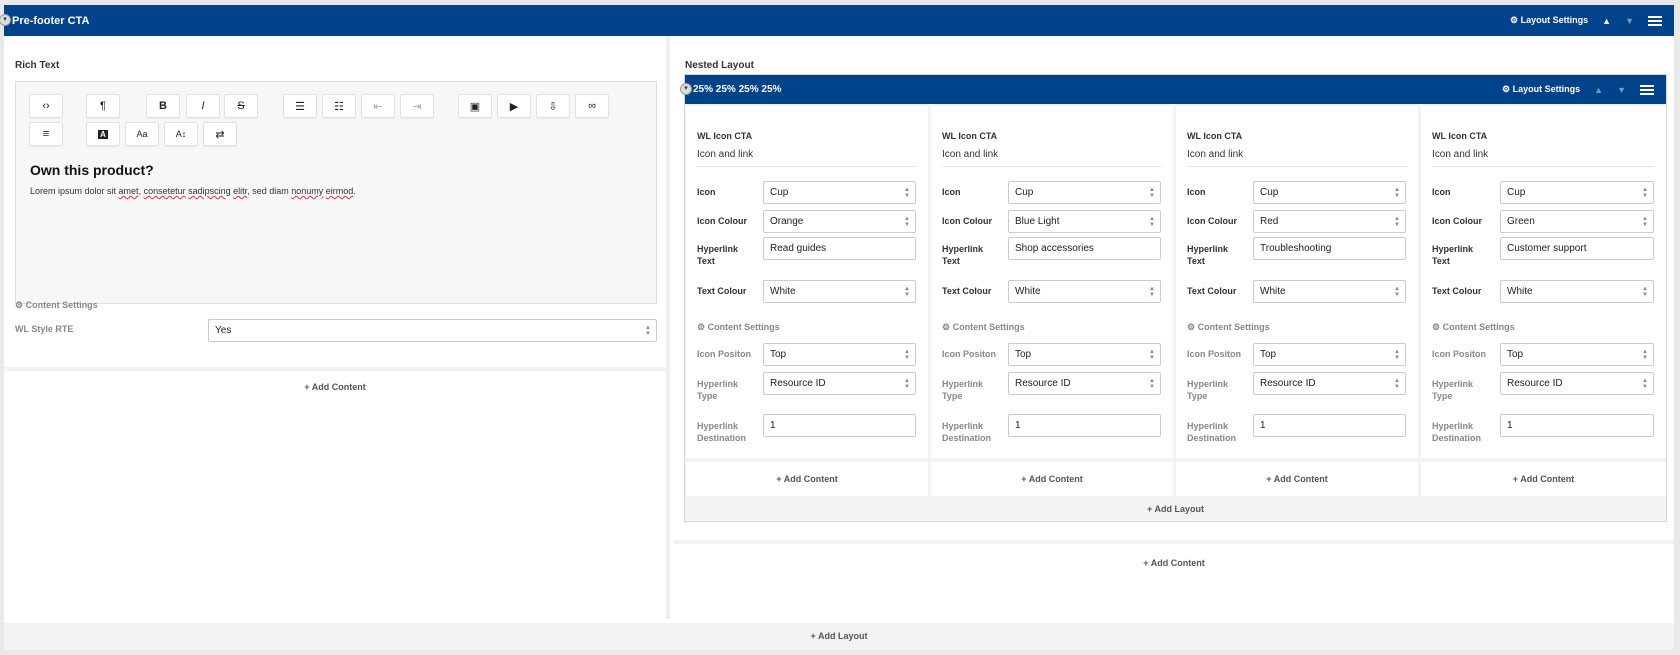  Describe the element at coordinates (1543, 166) in the screenshot. I see `divider` at that location.